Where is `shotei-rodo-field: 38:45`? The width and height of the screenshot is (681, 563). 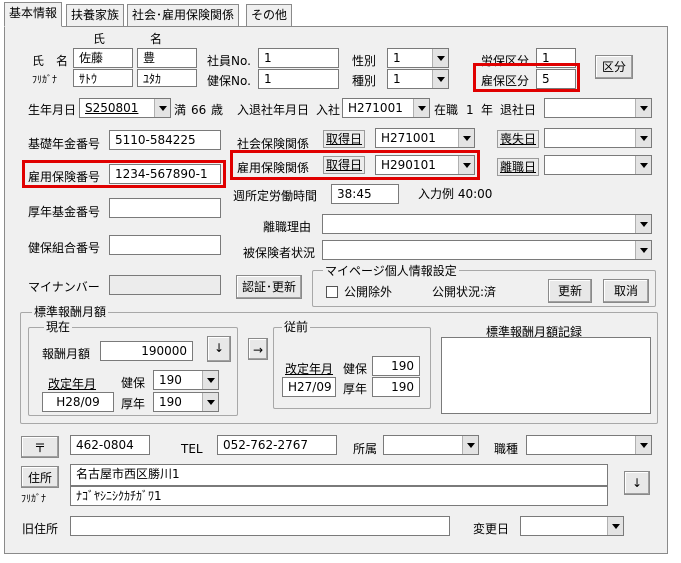 shotei-rodo-field: 38:45 is located at coordinates (365, 194).